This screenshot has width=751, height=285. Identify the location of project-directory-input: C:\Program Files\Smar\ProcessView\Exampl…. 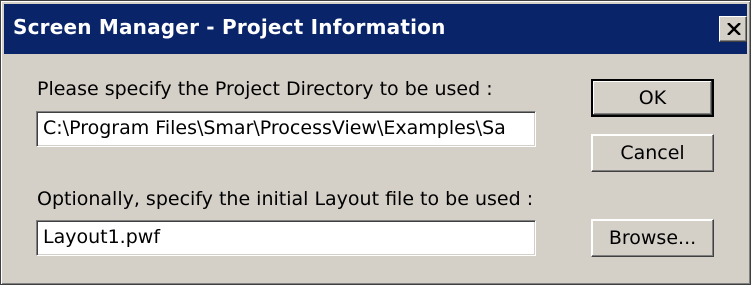
(286, 129).